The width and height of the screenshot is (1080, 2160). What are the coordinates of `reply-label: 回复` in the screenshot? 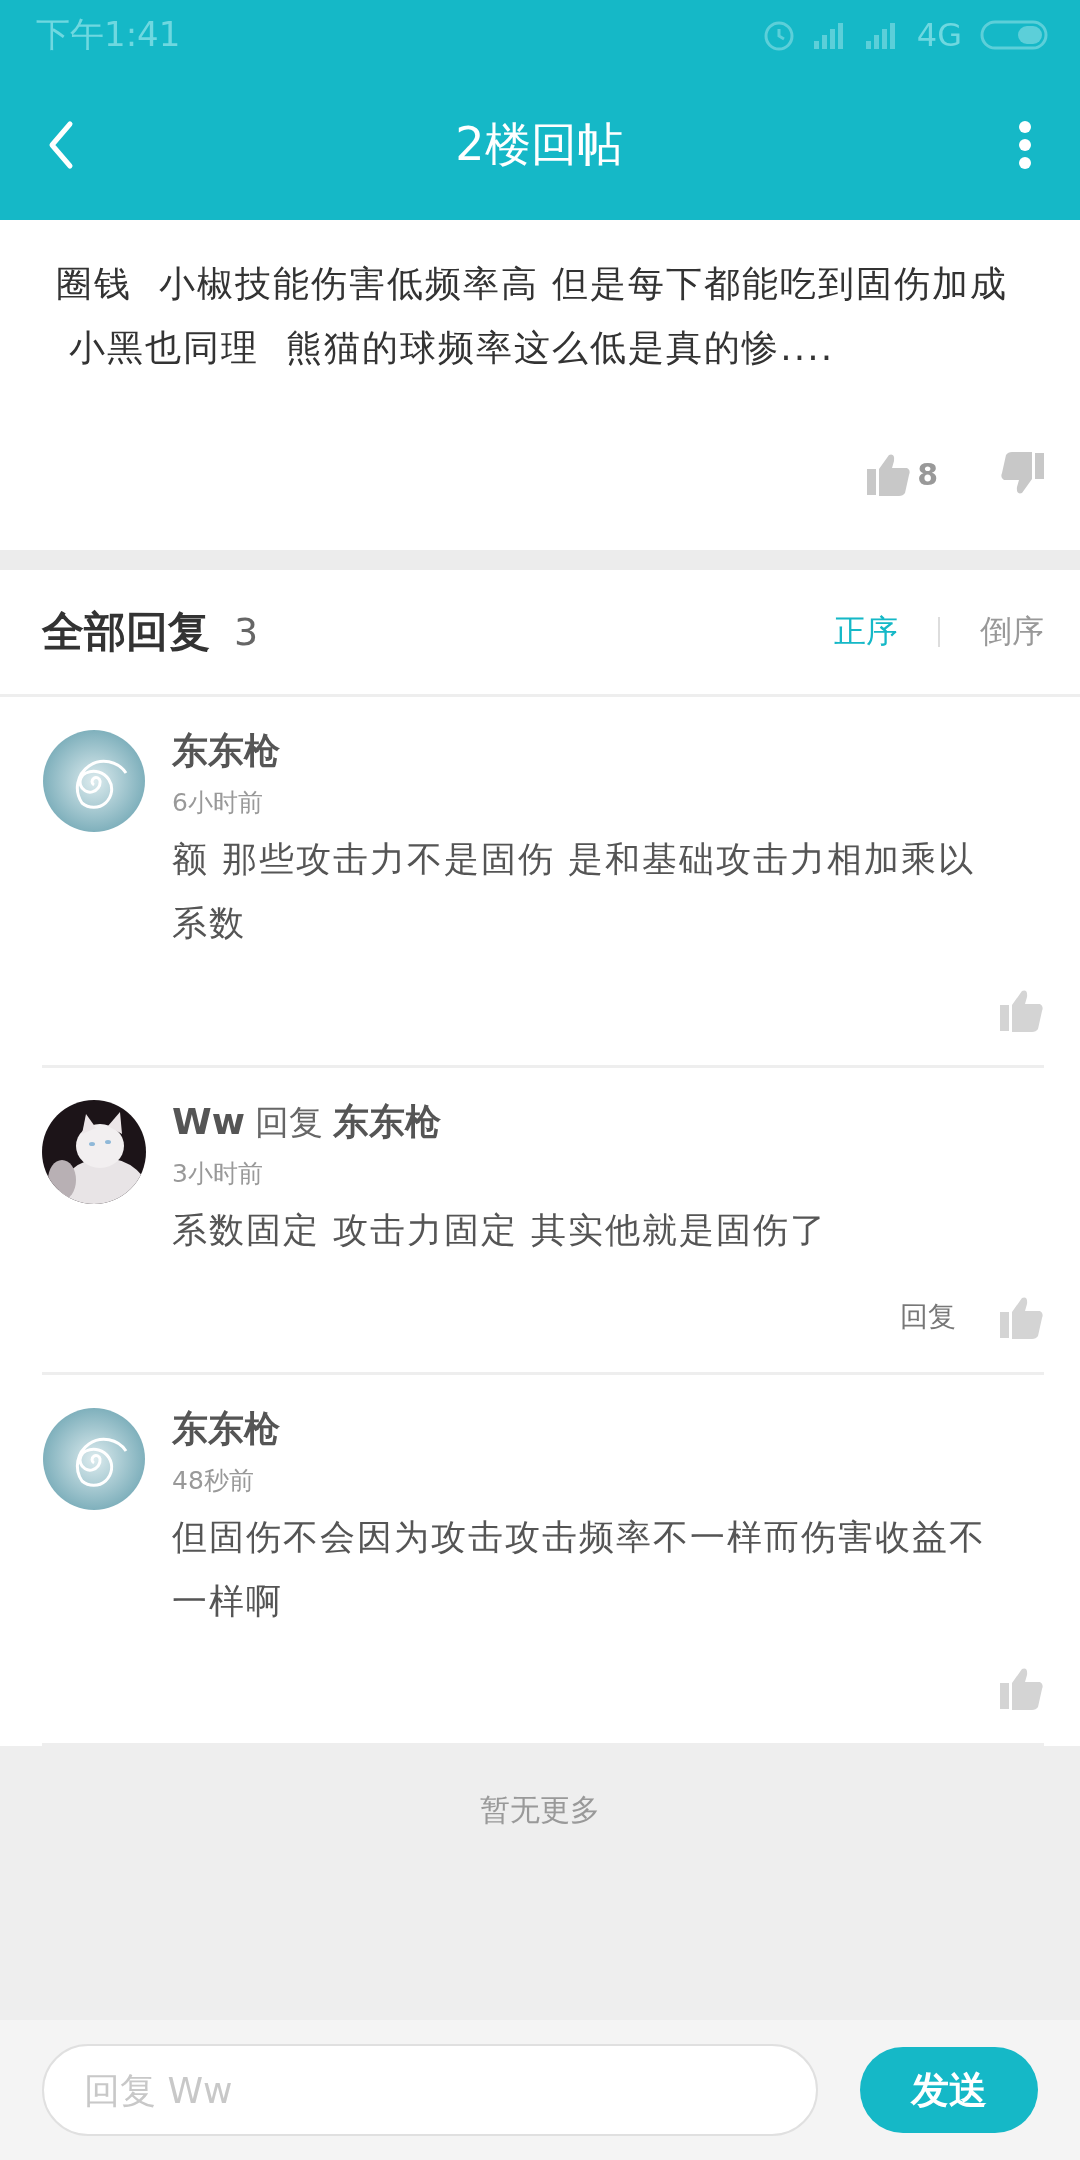 It's located at (288, 1122).